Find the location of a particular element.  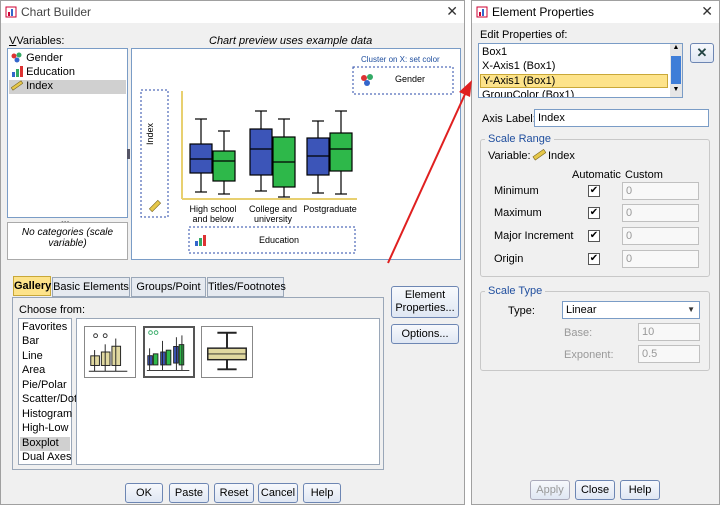

close-button: Close is located at coordinates (595, 490).